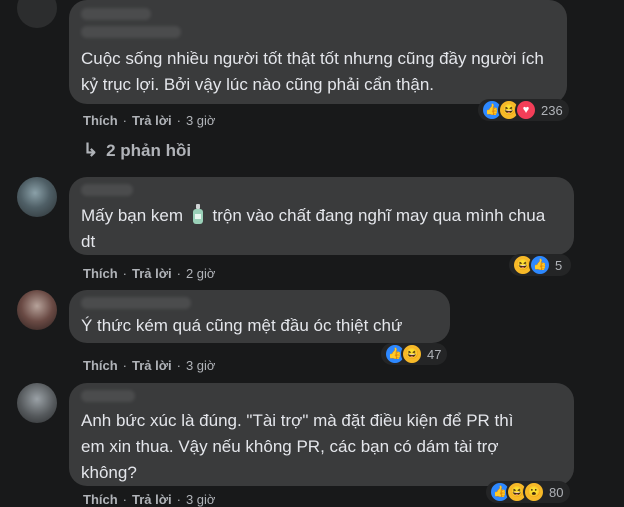 The width and height of the screenshot is (624, 507). I want to click on reply-arrow-icon: ↳, so click(91, 150).